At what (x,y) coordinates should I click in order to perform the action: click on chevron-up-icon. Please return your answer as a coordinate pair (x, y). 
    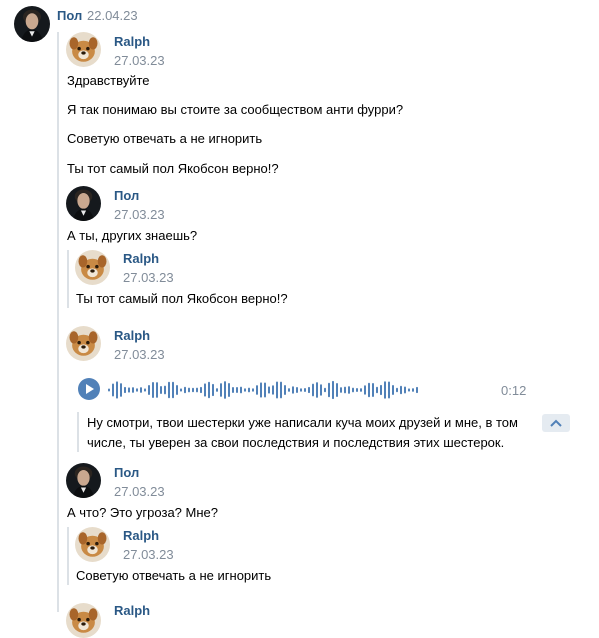
    Looking at the image, I should click on (556, 423).